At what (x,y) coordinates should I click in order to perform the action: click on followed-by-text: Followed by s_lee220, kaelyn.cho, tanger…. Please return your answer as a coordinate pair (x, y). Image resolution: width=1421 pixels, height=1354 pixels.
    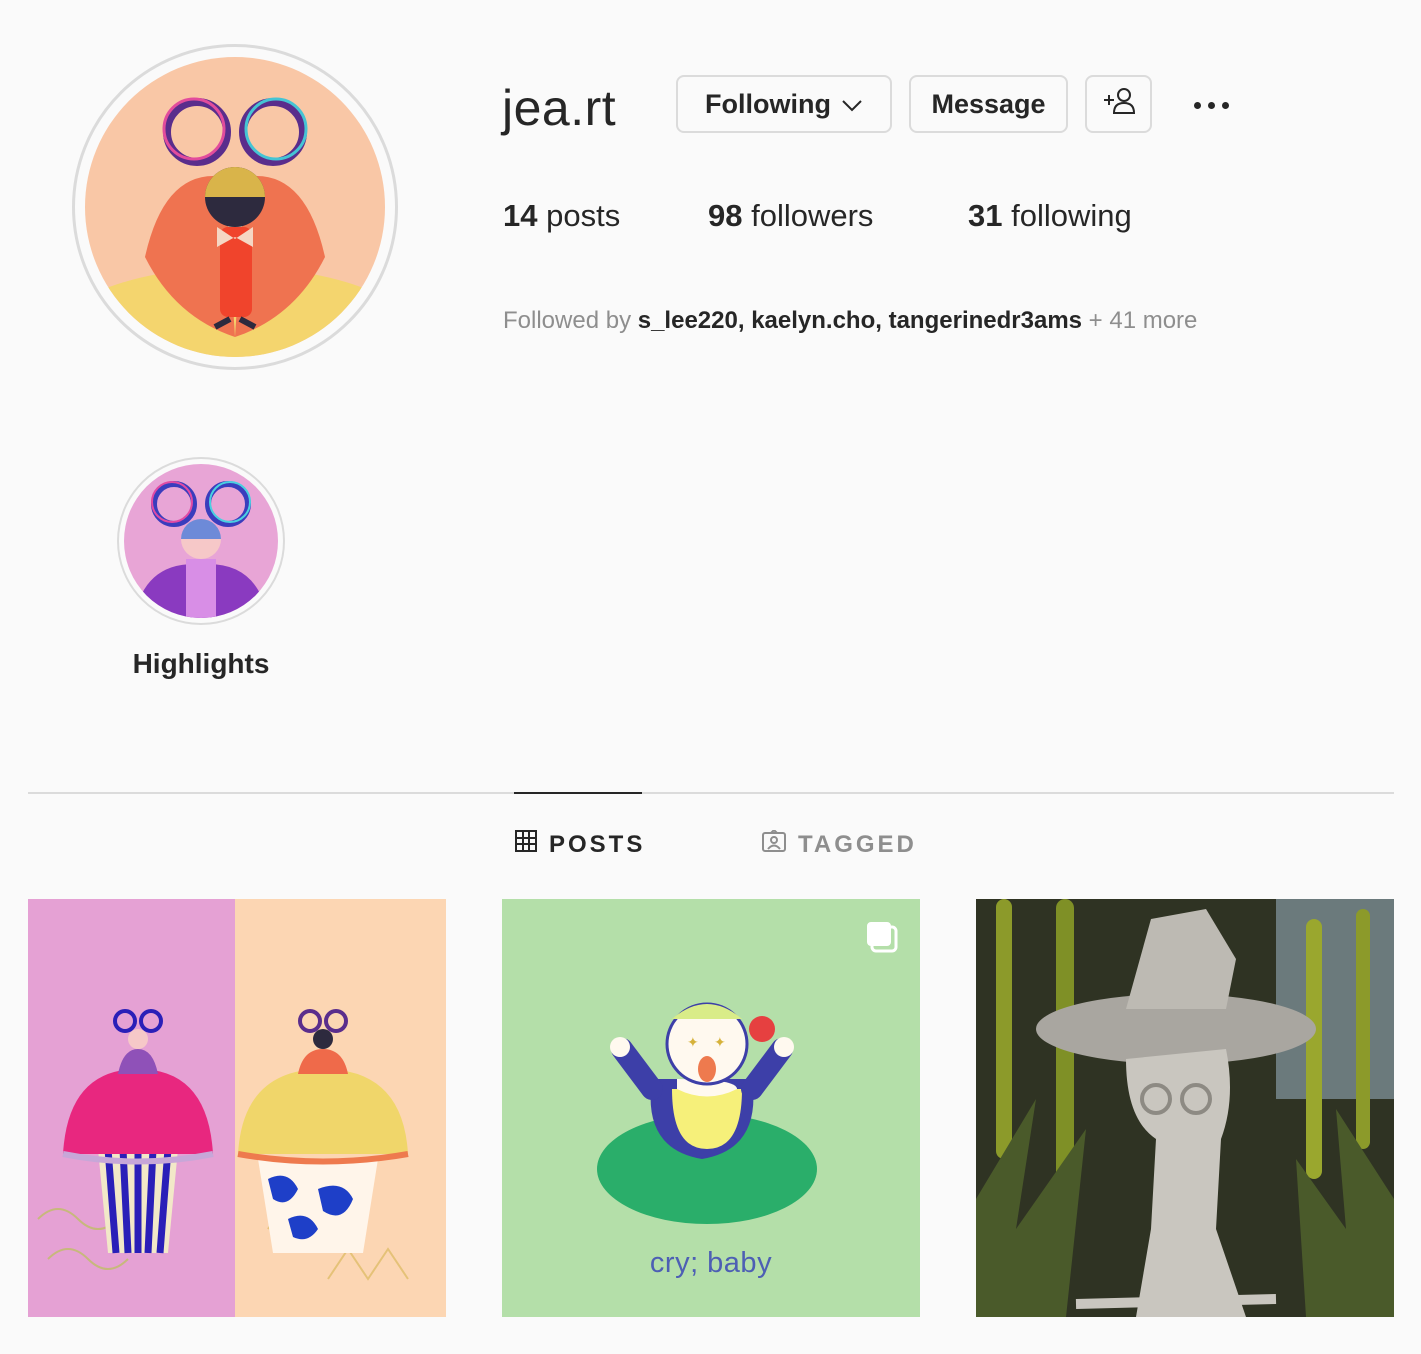
    Looking at the image, I should click on (850, 321).